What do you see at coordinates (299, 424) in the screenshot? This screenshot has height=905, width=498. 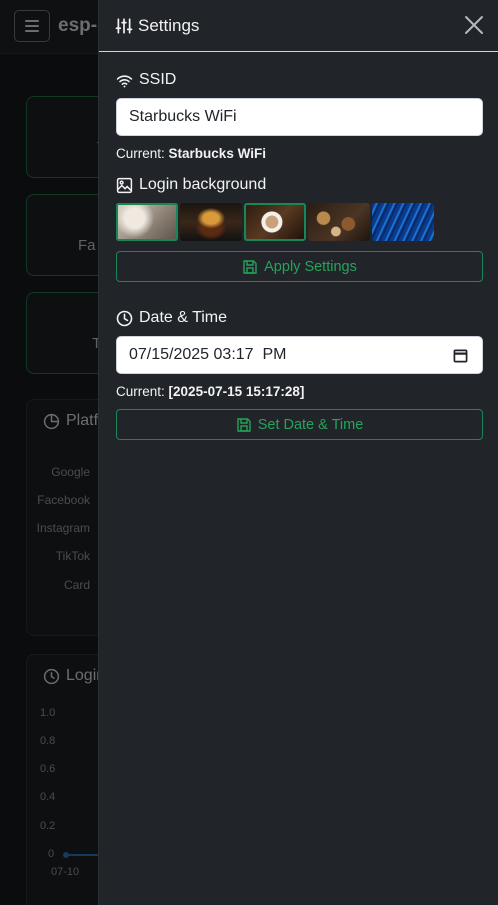 I see `set-date-time-button: Set Date & Time` at bounding box center [299, 424].